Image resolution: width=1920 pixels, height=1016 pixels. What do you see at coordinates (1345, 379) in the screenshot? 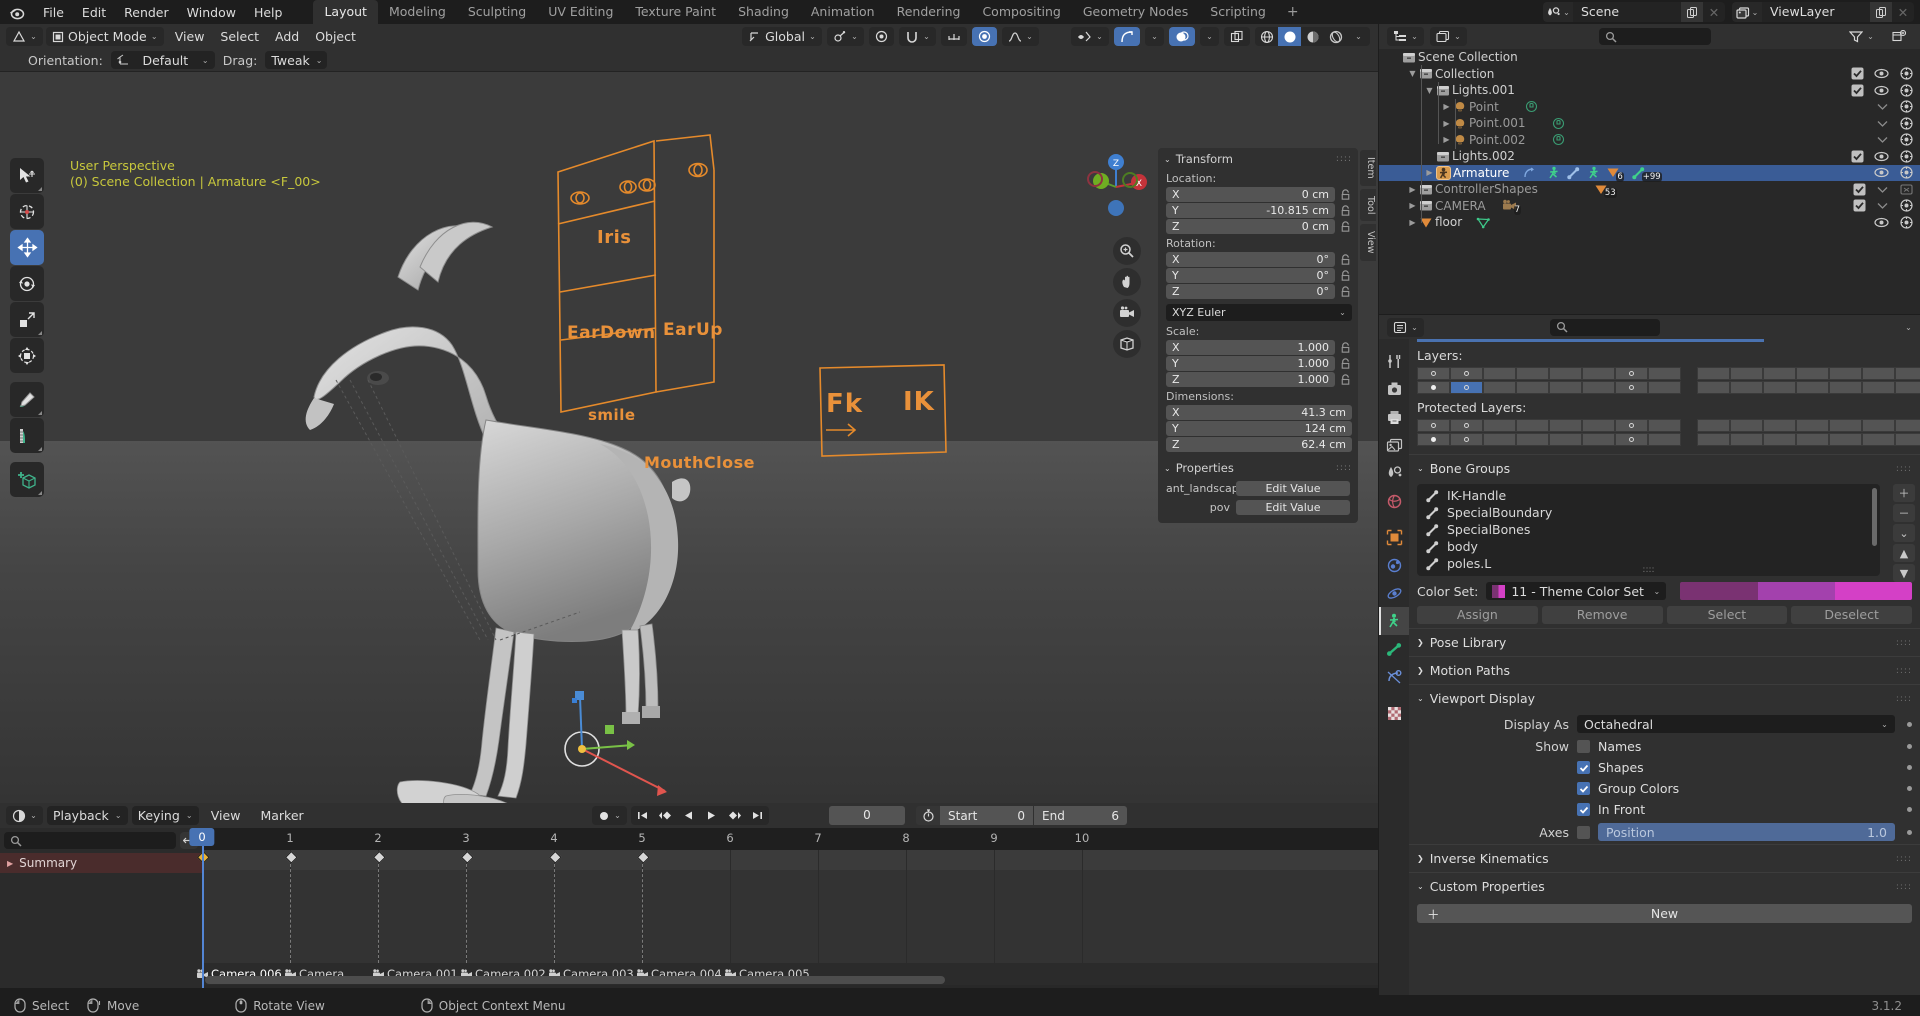
I see `scale-z-lock-icon` at bounding box center [1345, 379].